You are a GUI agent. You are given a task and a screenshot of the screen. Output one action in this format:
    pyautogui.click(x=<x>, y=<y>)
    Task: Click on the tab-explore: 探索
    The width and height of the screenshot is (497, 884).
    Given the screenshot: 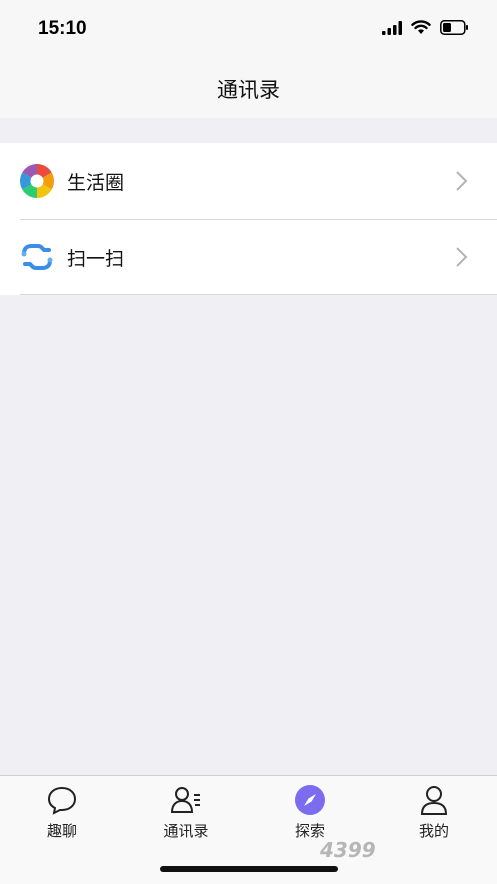 What is the action you would take?
    pyautogui.click(x=310, y=812)
    